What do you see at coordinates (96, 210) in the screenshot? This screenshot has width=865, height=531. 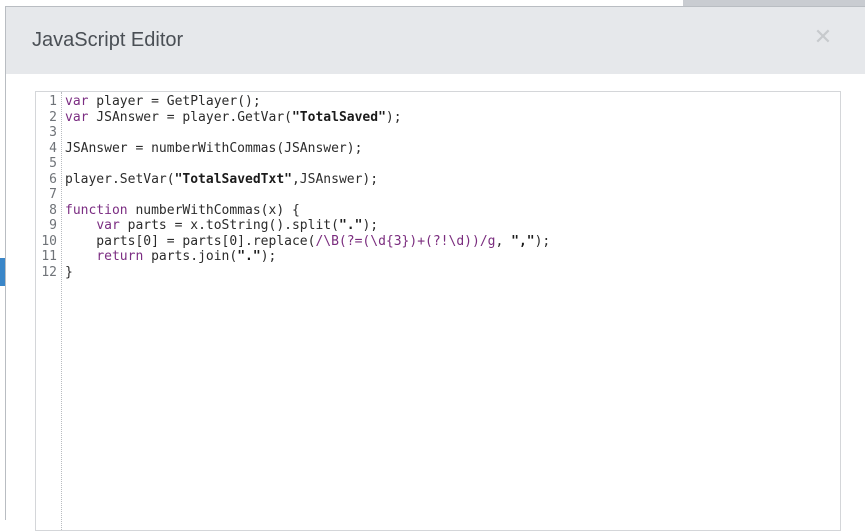 I see `code-keyword: function` at bounding box center [96, 210].